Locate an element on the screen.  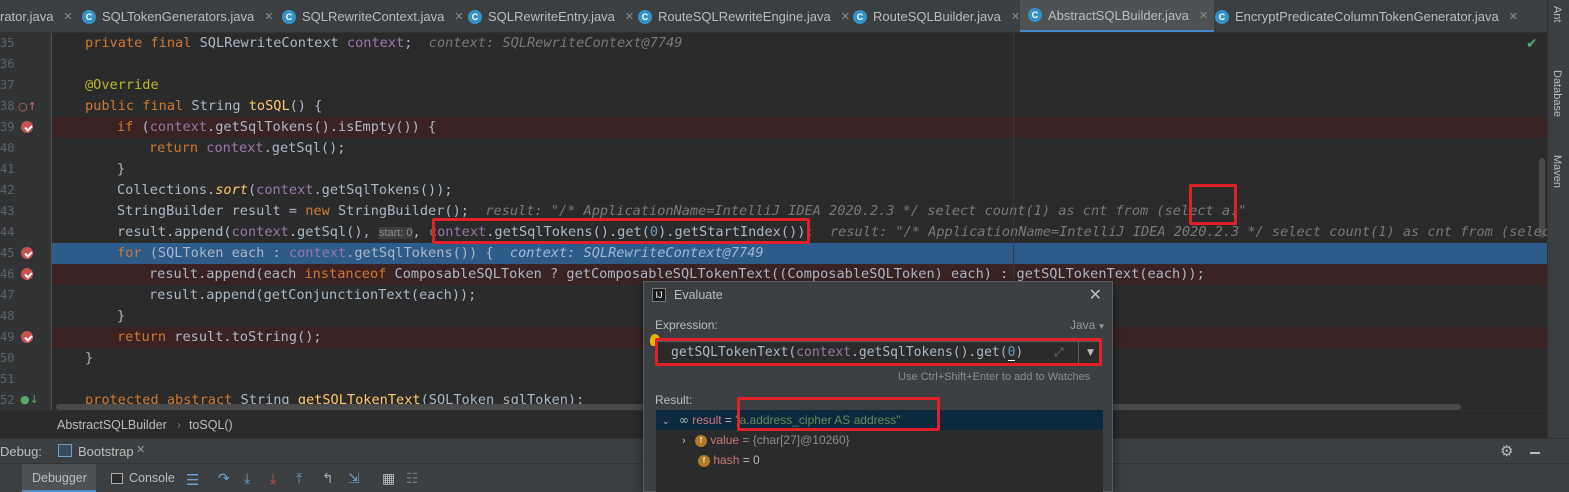
tree-row-hash: f hash = 0 is located at coordinates (879, 460).